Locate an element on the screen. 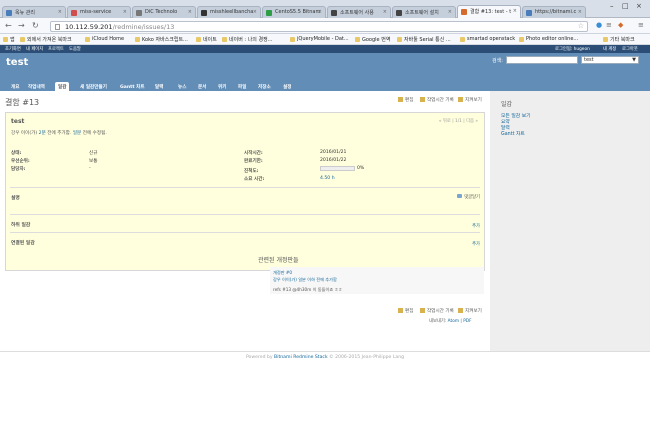  back-icon: ← is located at coordinates (8, 25).